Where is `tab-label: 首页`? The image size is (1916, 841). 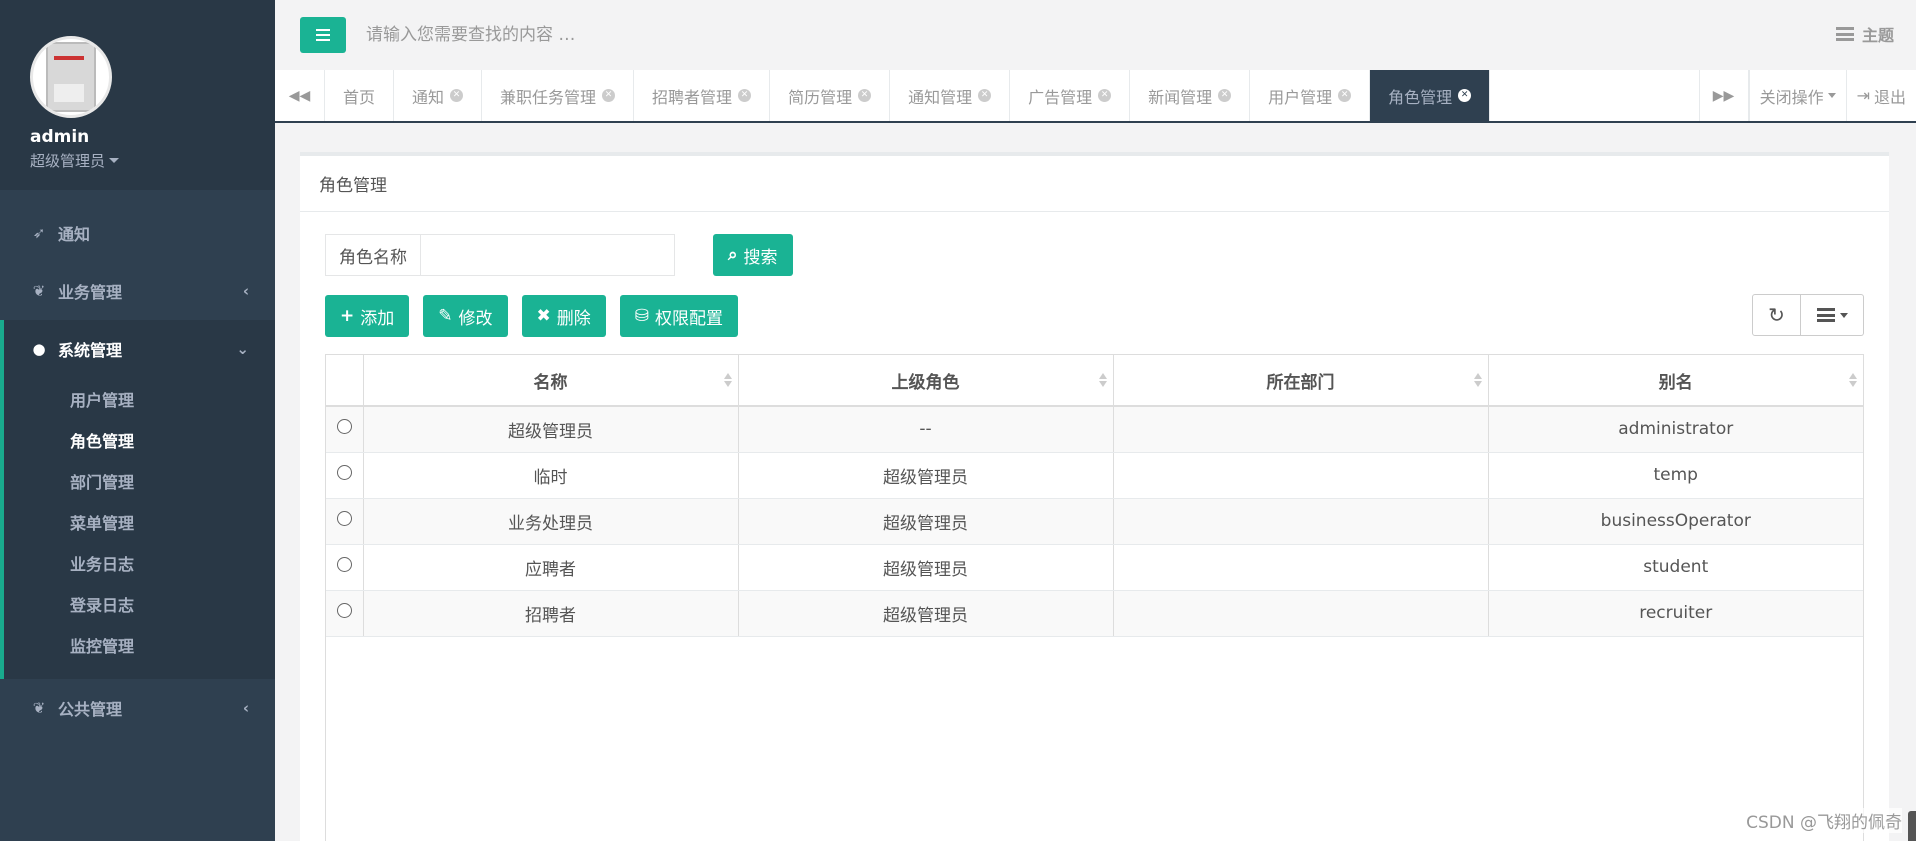
tab-label: 首页 is located at coordinates (359, 97).